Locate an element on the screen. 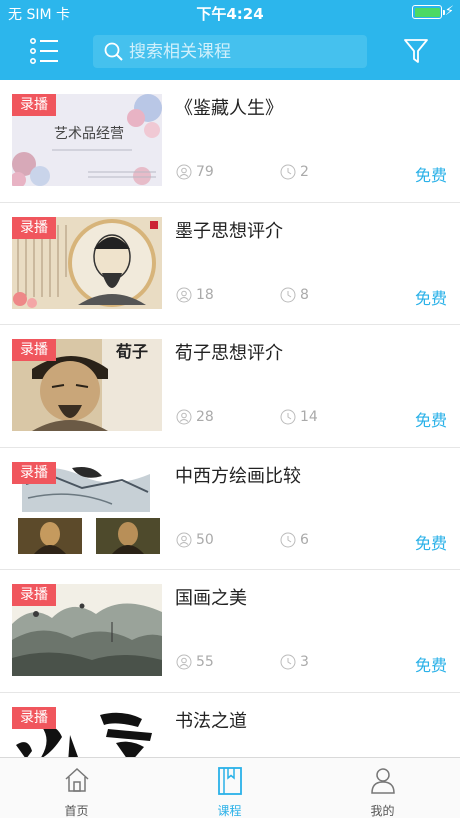 The height and width of the screenshot is (818, 460). clock: 下午4:24 is located at coordinates (230, 14).